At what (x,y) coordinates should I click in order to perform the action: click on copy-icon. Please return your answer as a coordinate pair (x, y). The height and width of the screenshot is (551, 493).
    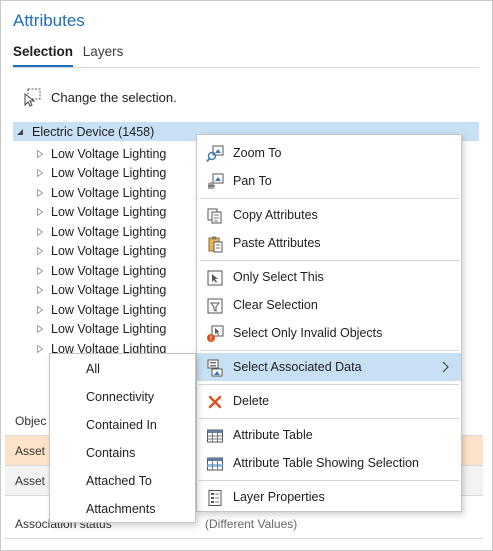
    Looking at the image, I should click on (214, 216).